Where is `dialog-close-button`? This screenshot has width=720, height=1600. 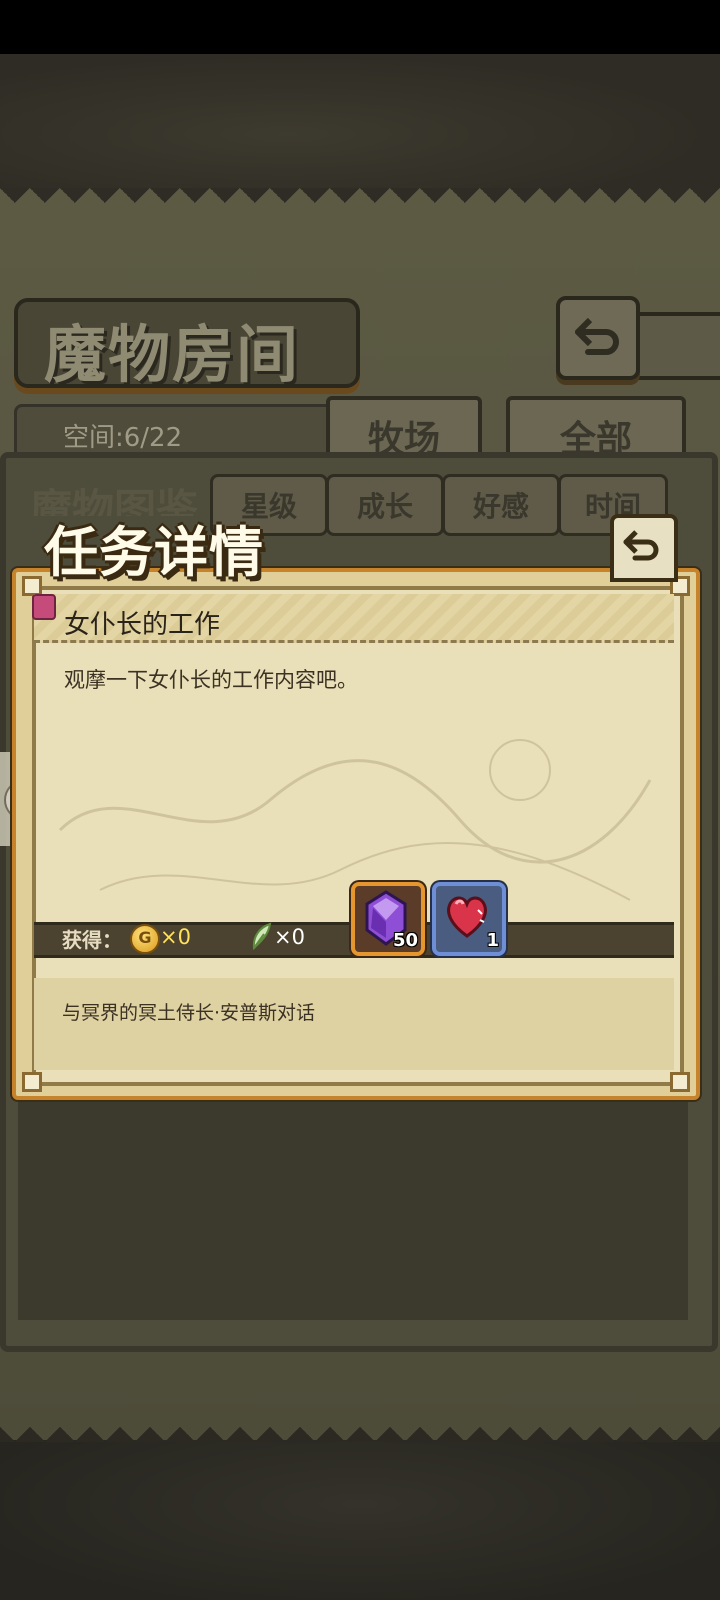 dialog-close-button is located at coordinates (644, 548).